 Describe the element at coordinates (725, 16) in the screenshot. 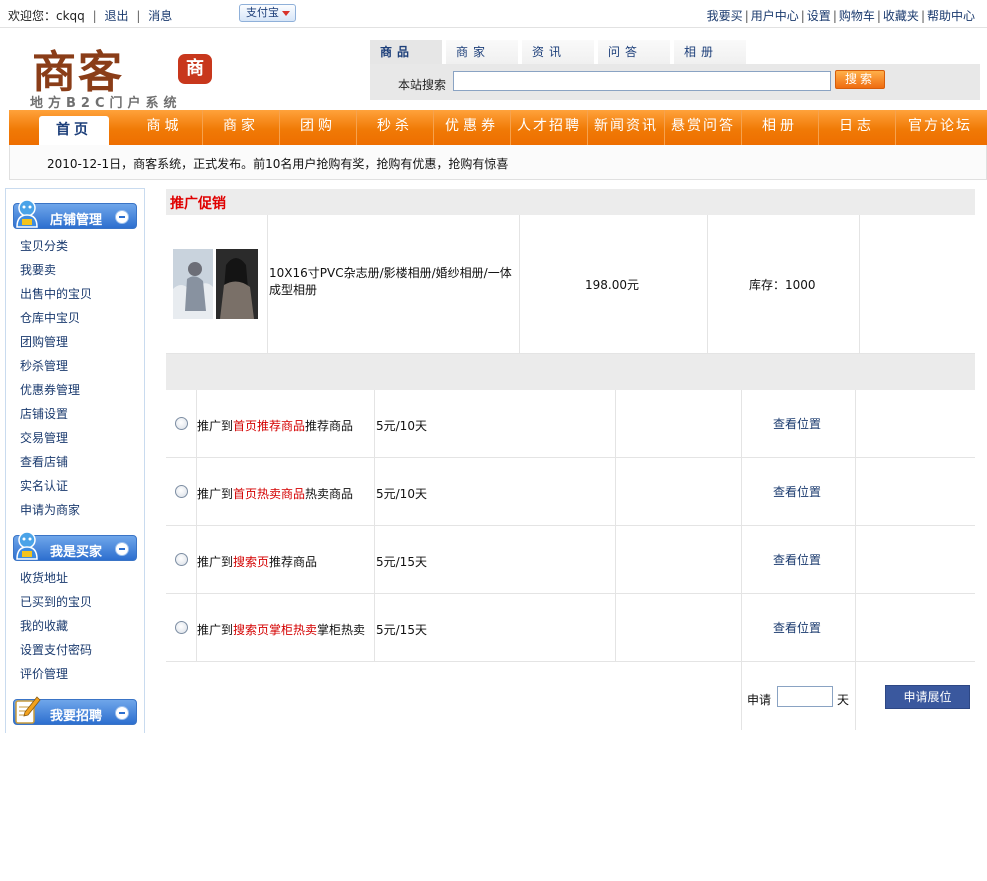

I see `buy-link: 我要买` at that location.